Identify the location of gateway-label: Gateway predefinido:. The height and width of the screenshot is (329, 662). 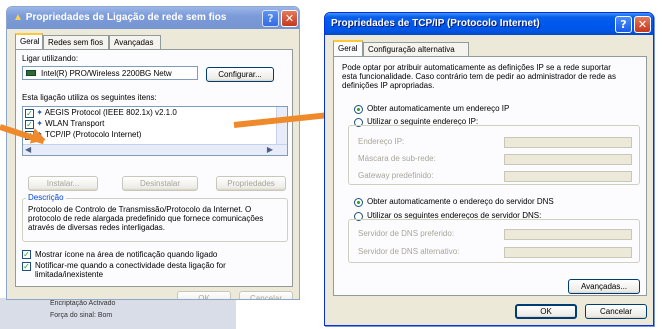
(396, 175).